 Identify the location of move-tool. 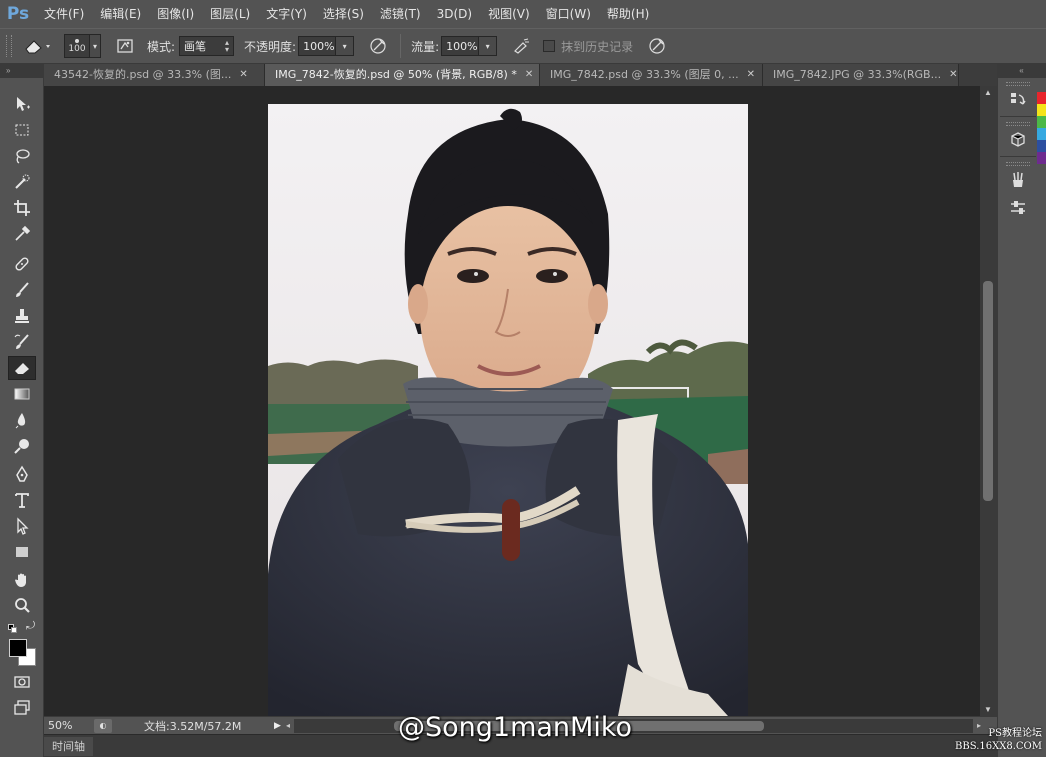
(22, 104).